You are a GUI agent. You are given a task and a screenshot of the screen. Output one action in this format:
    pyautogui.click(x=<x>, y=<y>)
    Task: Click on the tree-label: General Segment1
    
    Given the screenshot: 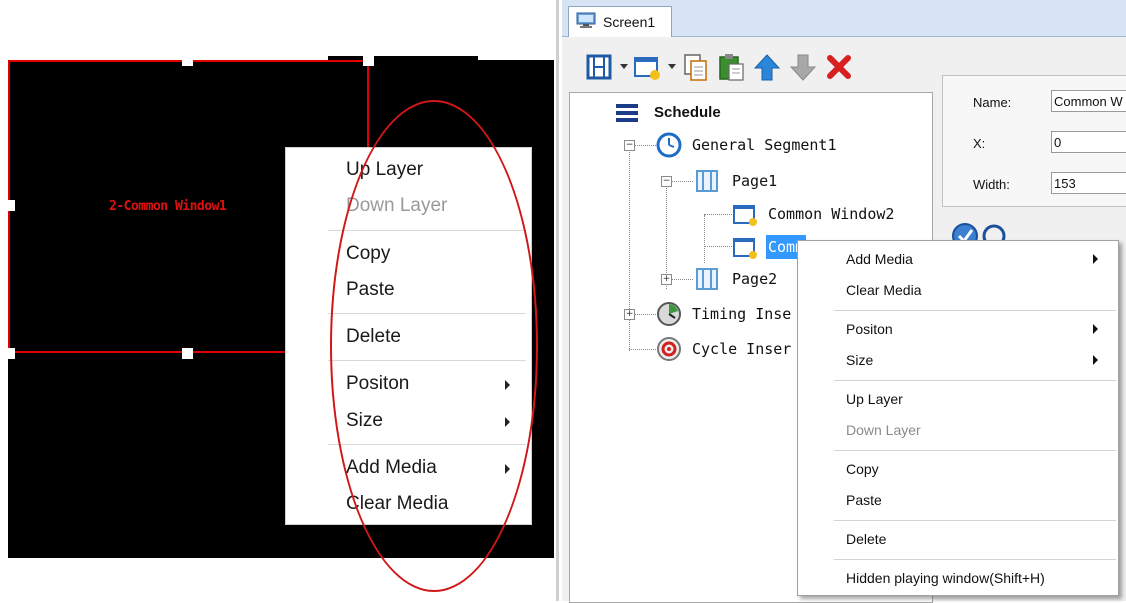 What is the action you would take?
    pyautogui.click(x=764, y=145)
    